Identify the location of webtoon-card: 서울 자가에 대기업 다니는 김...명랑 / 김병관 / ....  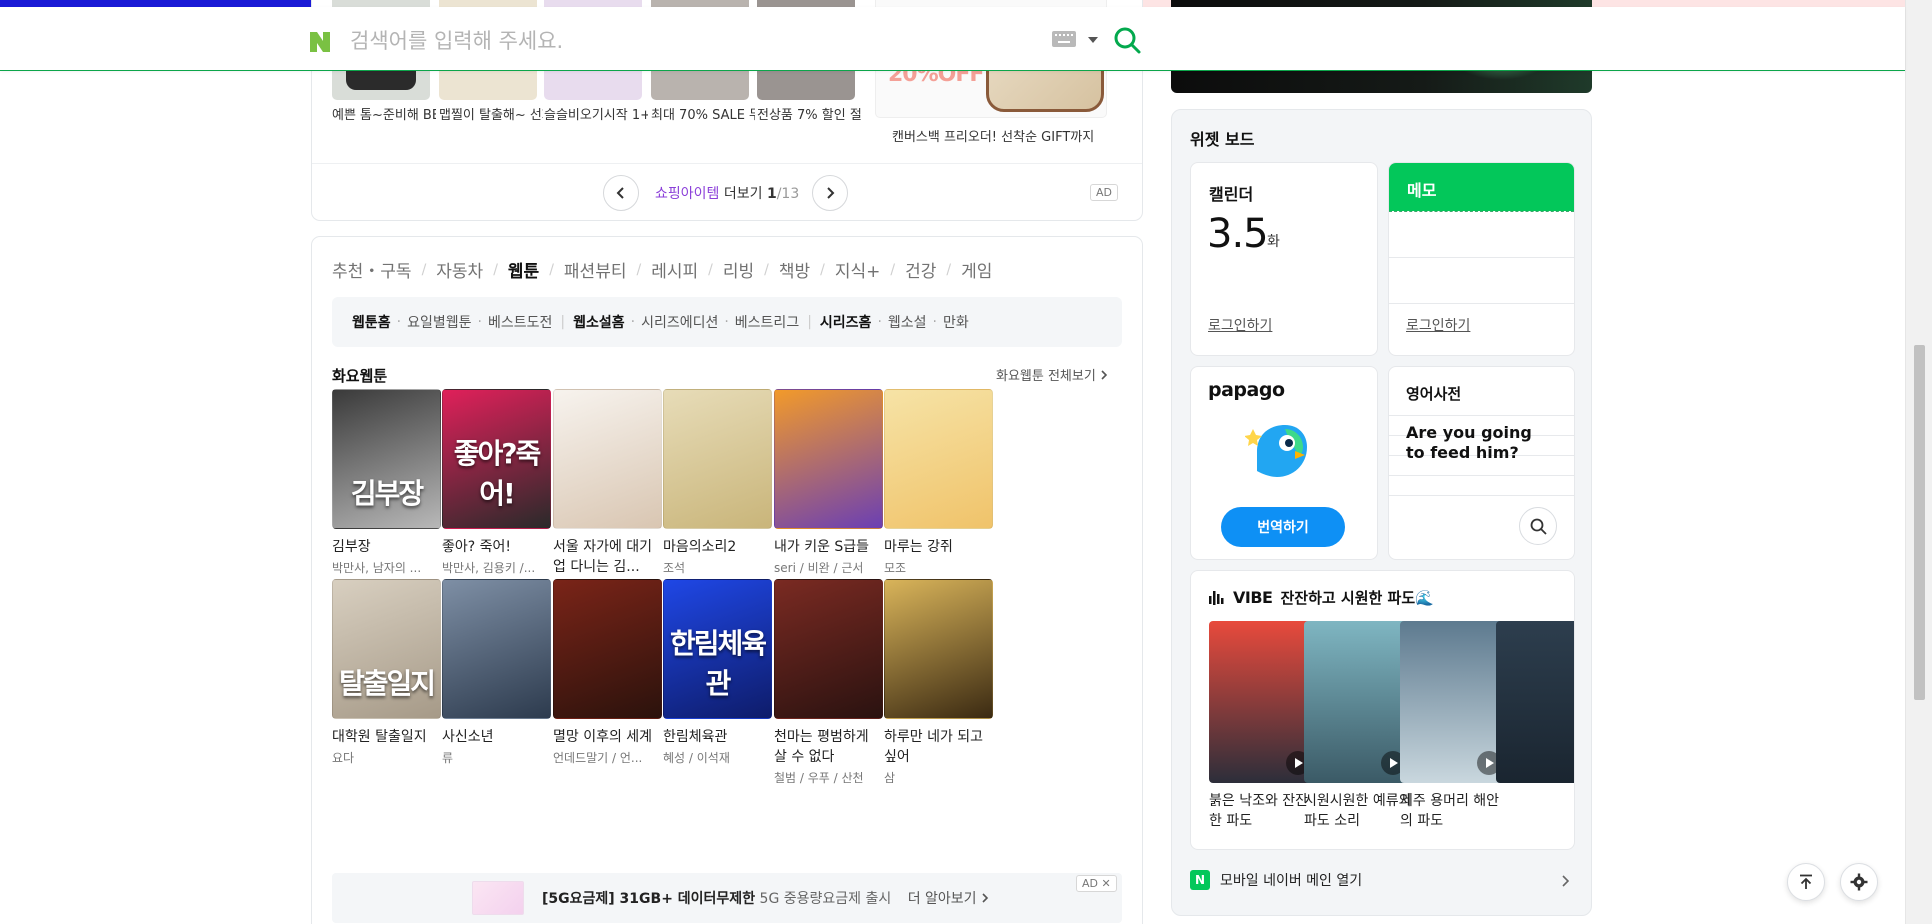
(608, 493).